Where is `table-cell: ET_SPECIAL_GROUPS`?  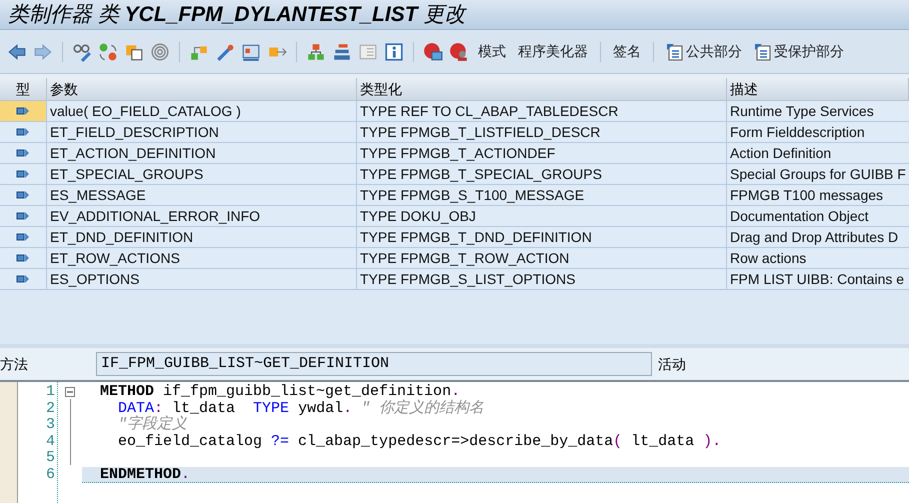 table-cell: ET_SPECIAL_GROUPS is located at coordinates (202, 174).